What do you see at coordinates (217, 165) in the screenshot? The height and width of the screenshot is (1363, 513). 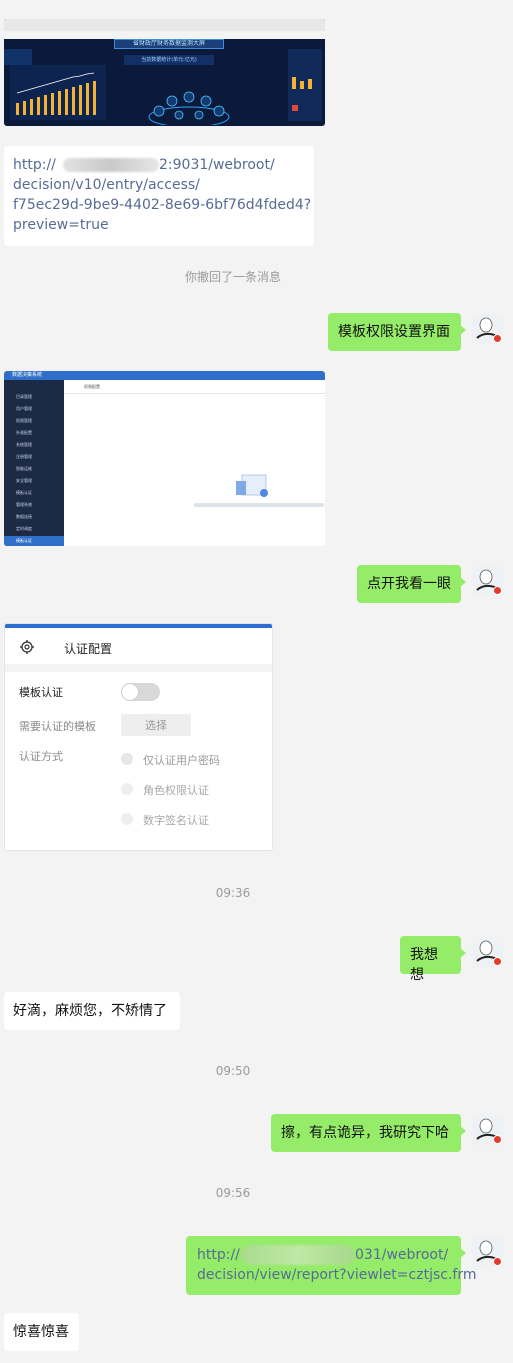 I see `link1-line1-rest: 2:9031/webroot/` at bounding box center [217, 165].